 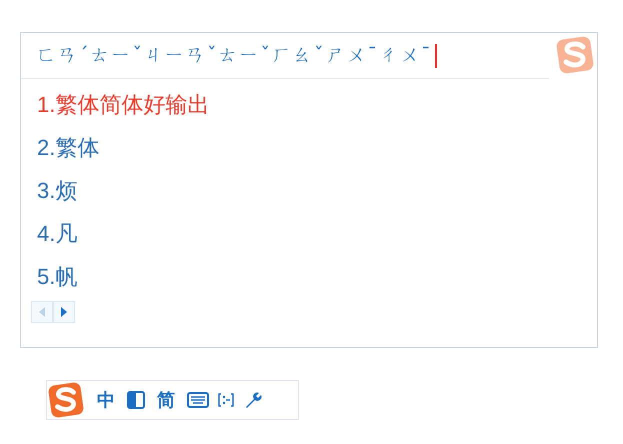 What do you see at coordinates (198, 400) in the screenshot?
I see `keyboard-icon` at bounding box center [198, 400].